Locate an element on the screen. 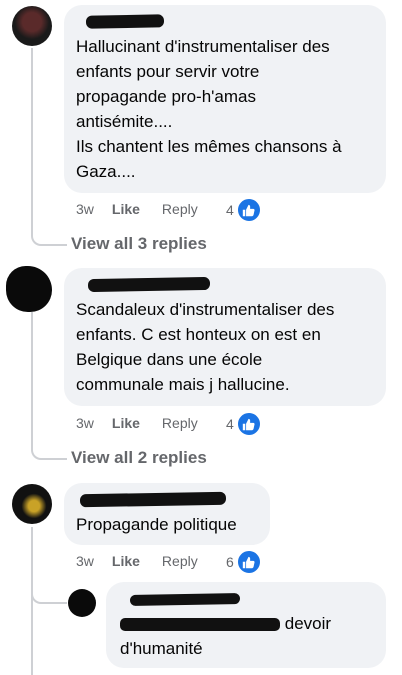  reply-text-line1: devoir is located at coordinates (308, 623).